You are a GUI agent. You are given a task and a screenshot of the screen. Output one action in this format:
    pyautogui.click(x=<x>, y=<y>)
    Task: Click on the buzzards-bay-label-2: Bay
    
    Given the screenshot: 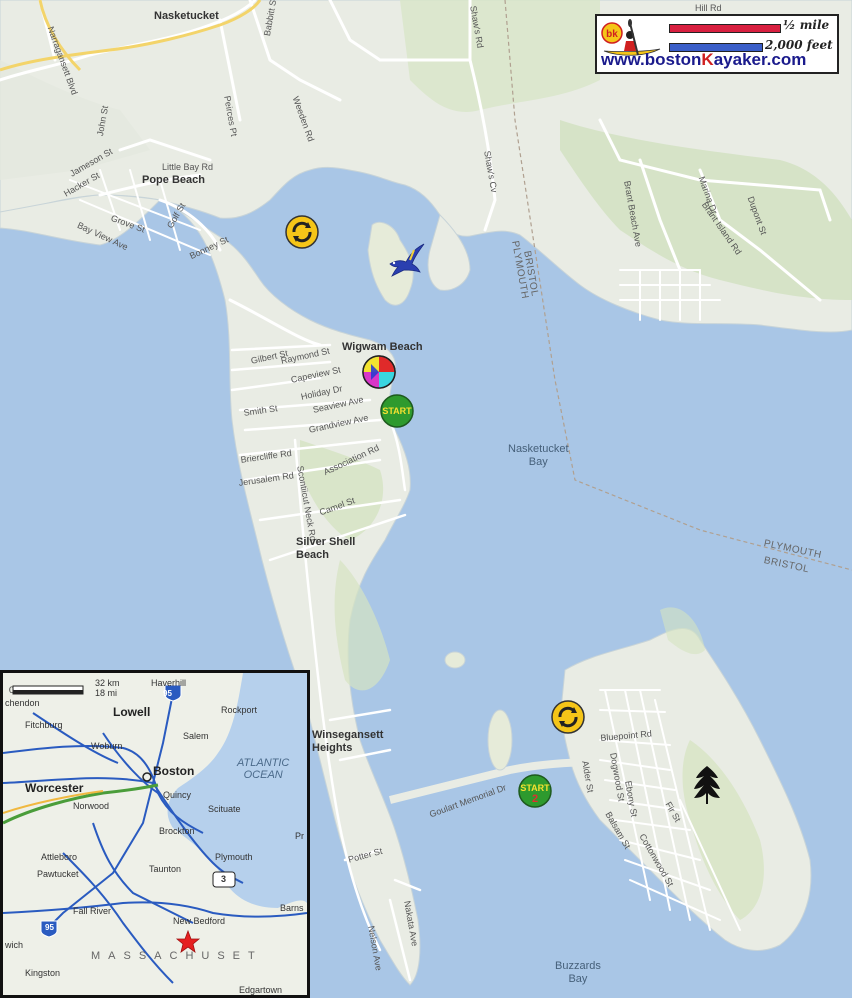 What is the action you would take?
    pyautogui.click(x=578, y=979)
    